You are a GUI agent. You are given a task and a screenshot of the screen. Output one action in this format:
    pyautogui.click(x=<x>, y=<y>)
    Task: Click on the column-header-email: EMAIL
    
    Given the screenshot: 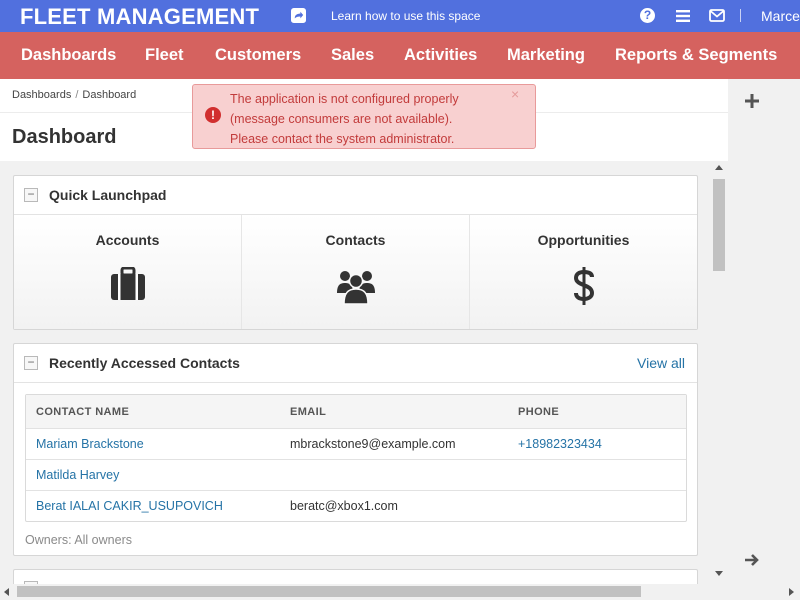 What is the action you would take?
    pyautogui.click(x=308, y=412)
    